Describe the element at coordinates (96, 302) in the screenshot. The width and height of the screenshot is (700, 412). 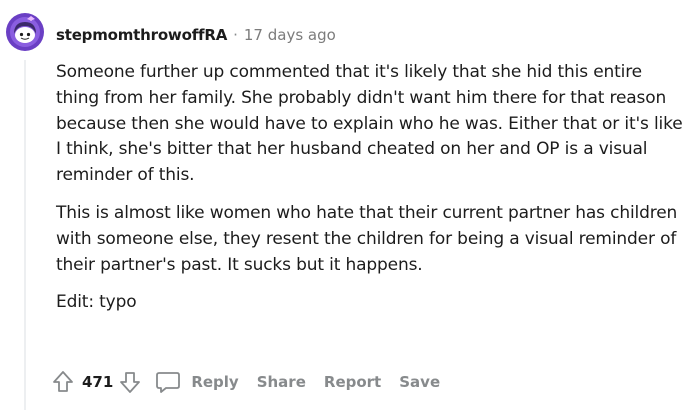
I see `comment-paragraph: Edit: typo` at that location.